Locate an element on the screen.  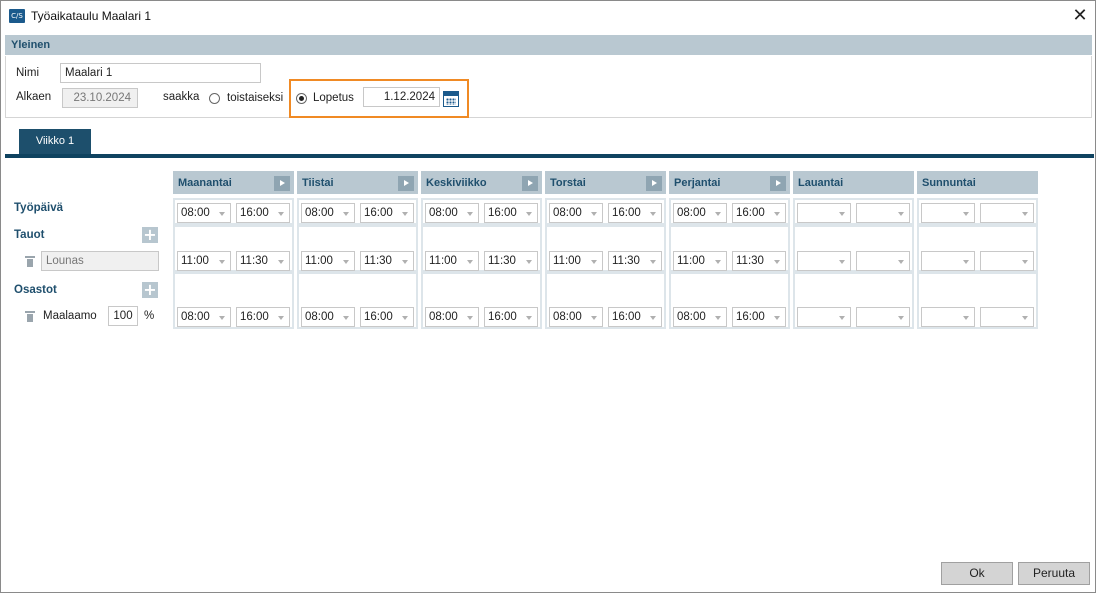
department-percent-input: 100 is located at coordinates (123, 316).